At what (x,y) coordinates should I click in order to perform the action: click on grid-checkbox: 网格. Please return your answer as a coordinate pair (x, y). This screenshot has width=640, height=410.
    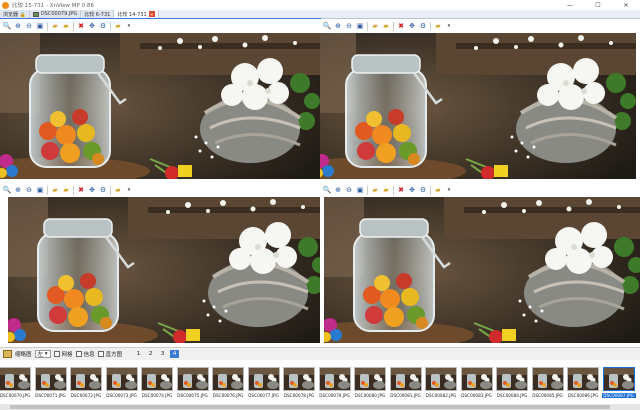
    Looking at the image, I should click on (63, 354).